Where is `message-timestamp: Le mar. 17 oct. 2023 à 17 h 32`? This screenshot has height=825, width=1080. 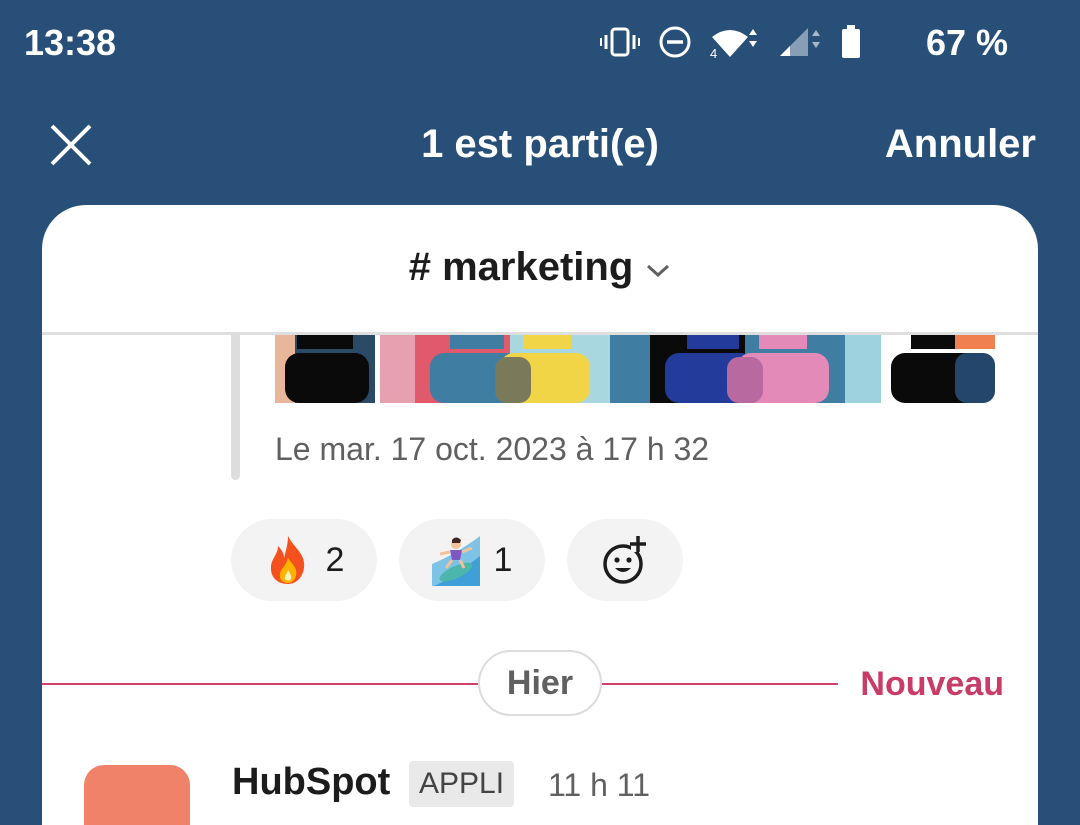
message-timestamp: Le mar. 17 oct. 2023 à 17 h 32 is located at coordinates (492, 449).